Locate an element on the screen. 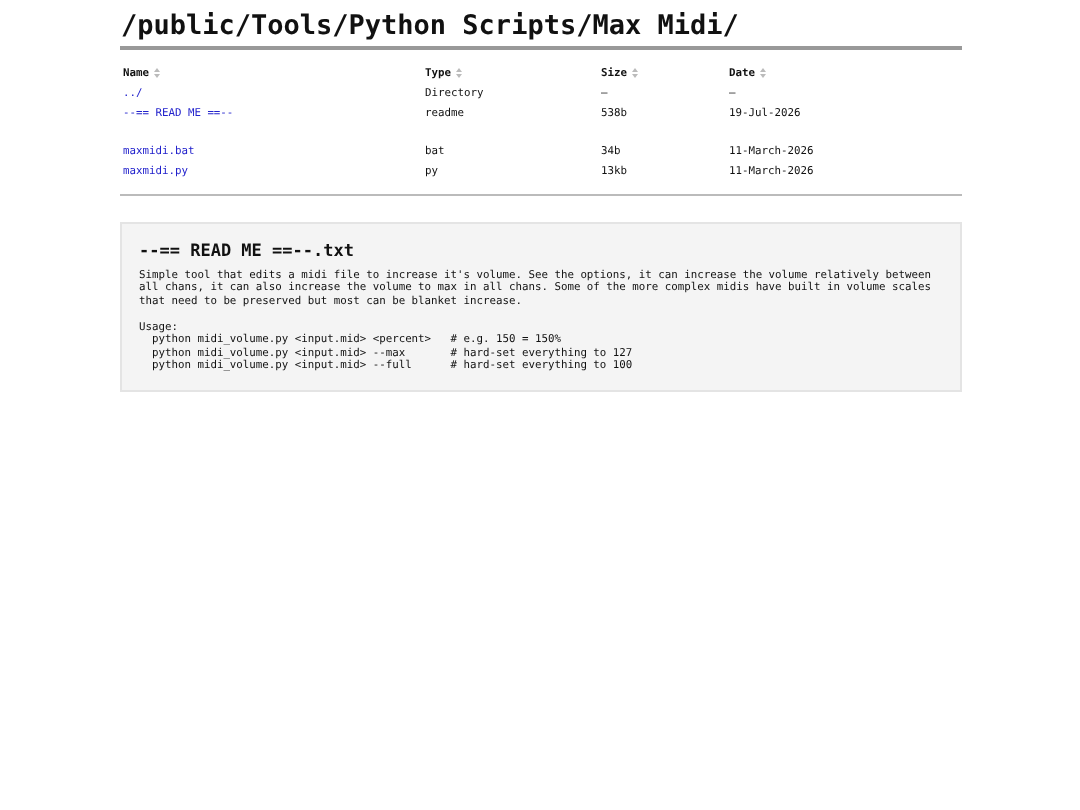 The image size is (1080, 810). page-title: /public/Tools/Python Scripts/Max Midi/ is located at coordinates (430, 27).